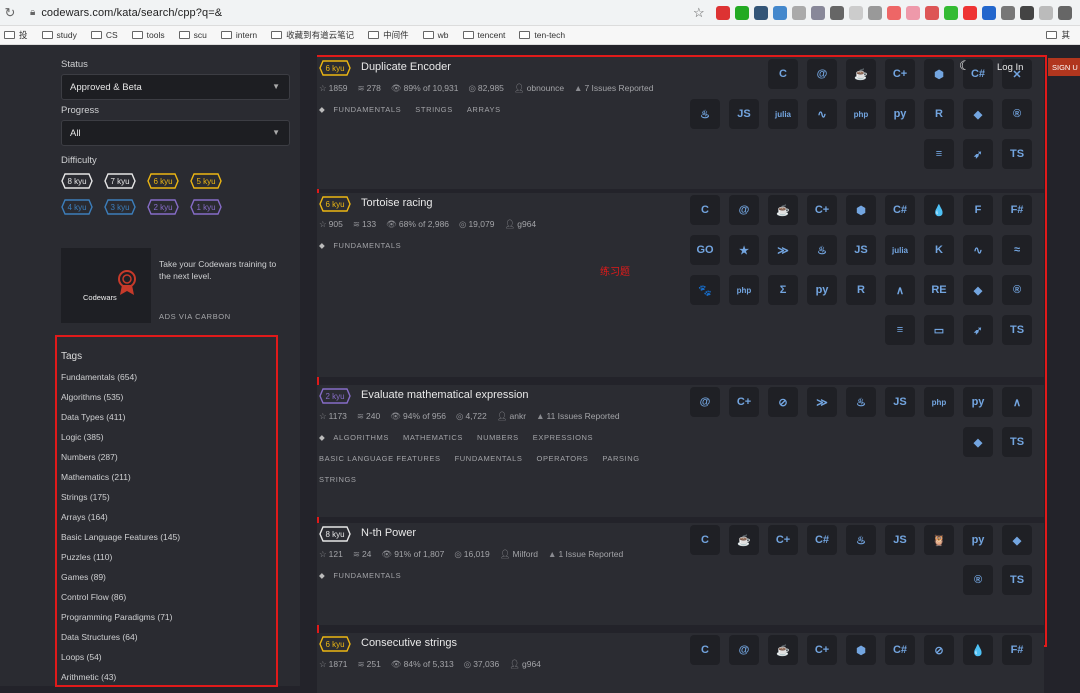 This screenshot has height=693, width=1080. Describe the element at coordinates (705, 290) in the screenshot. I see `language-icon: 🐾` at that location.